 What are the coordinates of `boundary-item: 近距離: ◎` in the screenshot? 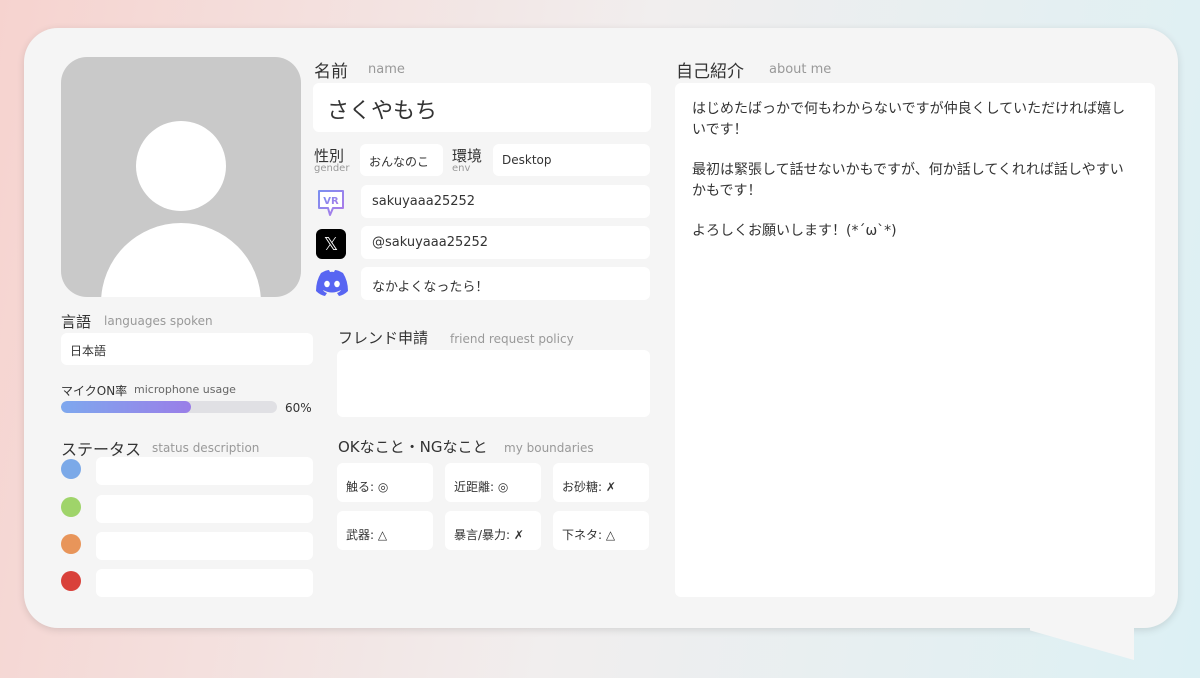 It's located at (493, 482).